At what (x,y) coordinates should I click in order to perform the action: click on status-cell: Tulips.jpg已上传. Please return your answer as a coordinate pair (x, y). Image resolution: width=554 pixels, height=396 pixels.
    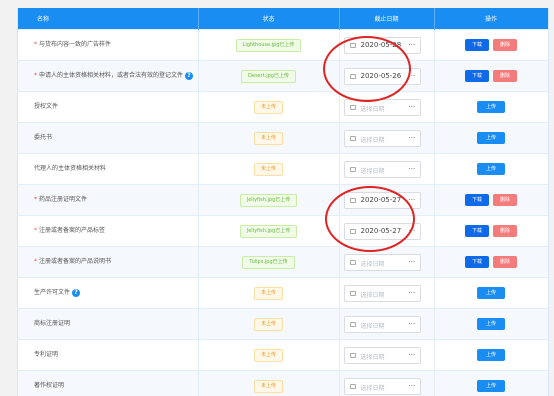
    Looking at the image, I should click on (269, 262).